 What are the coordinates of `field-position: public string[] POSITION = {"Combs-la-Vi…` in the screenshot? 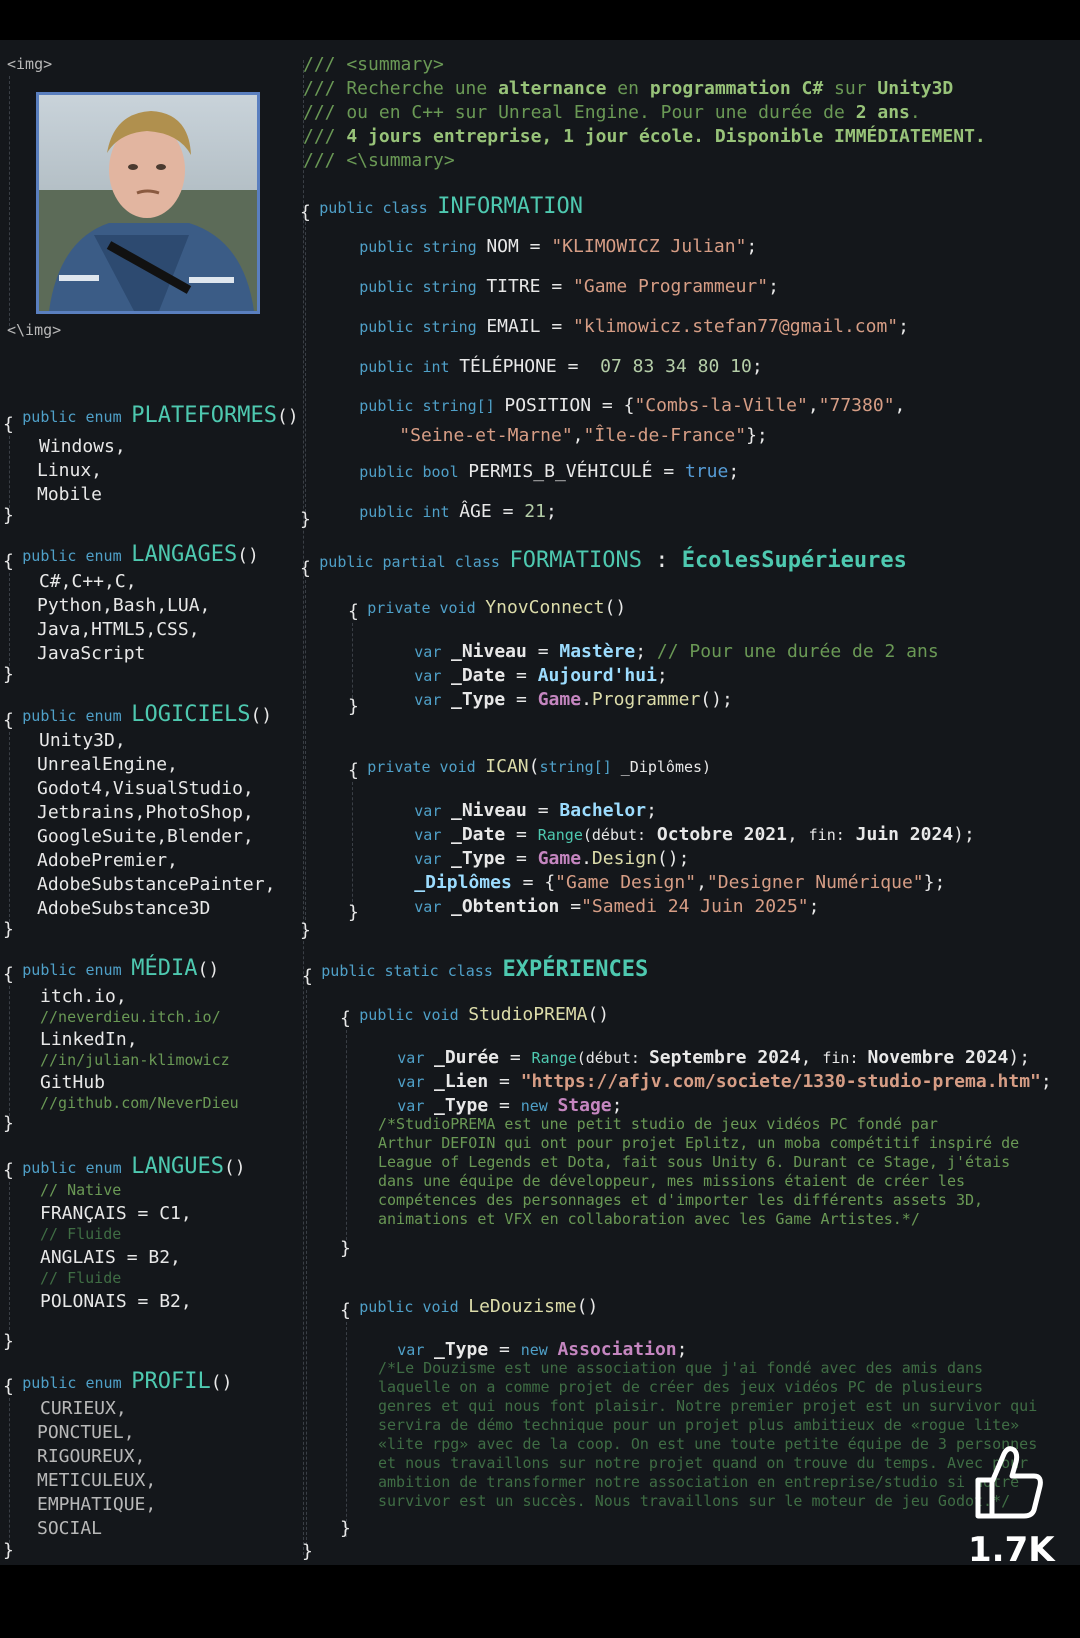 It's located at (632, 405).